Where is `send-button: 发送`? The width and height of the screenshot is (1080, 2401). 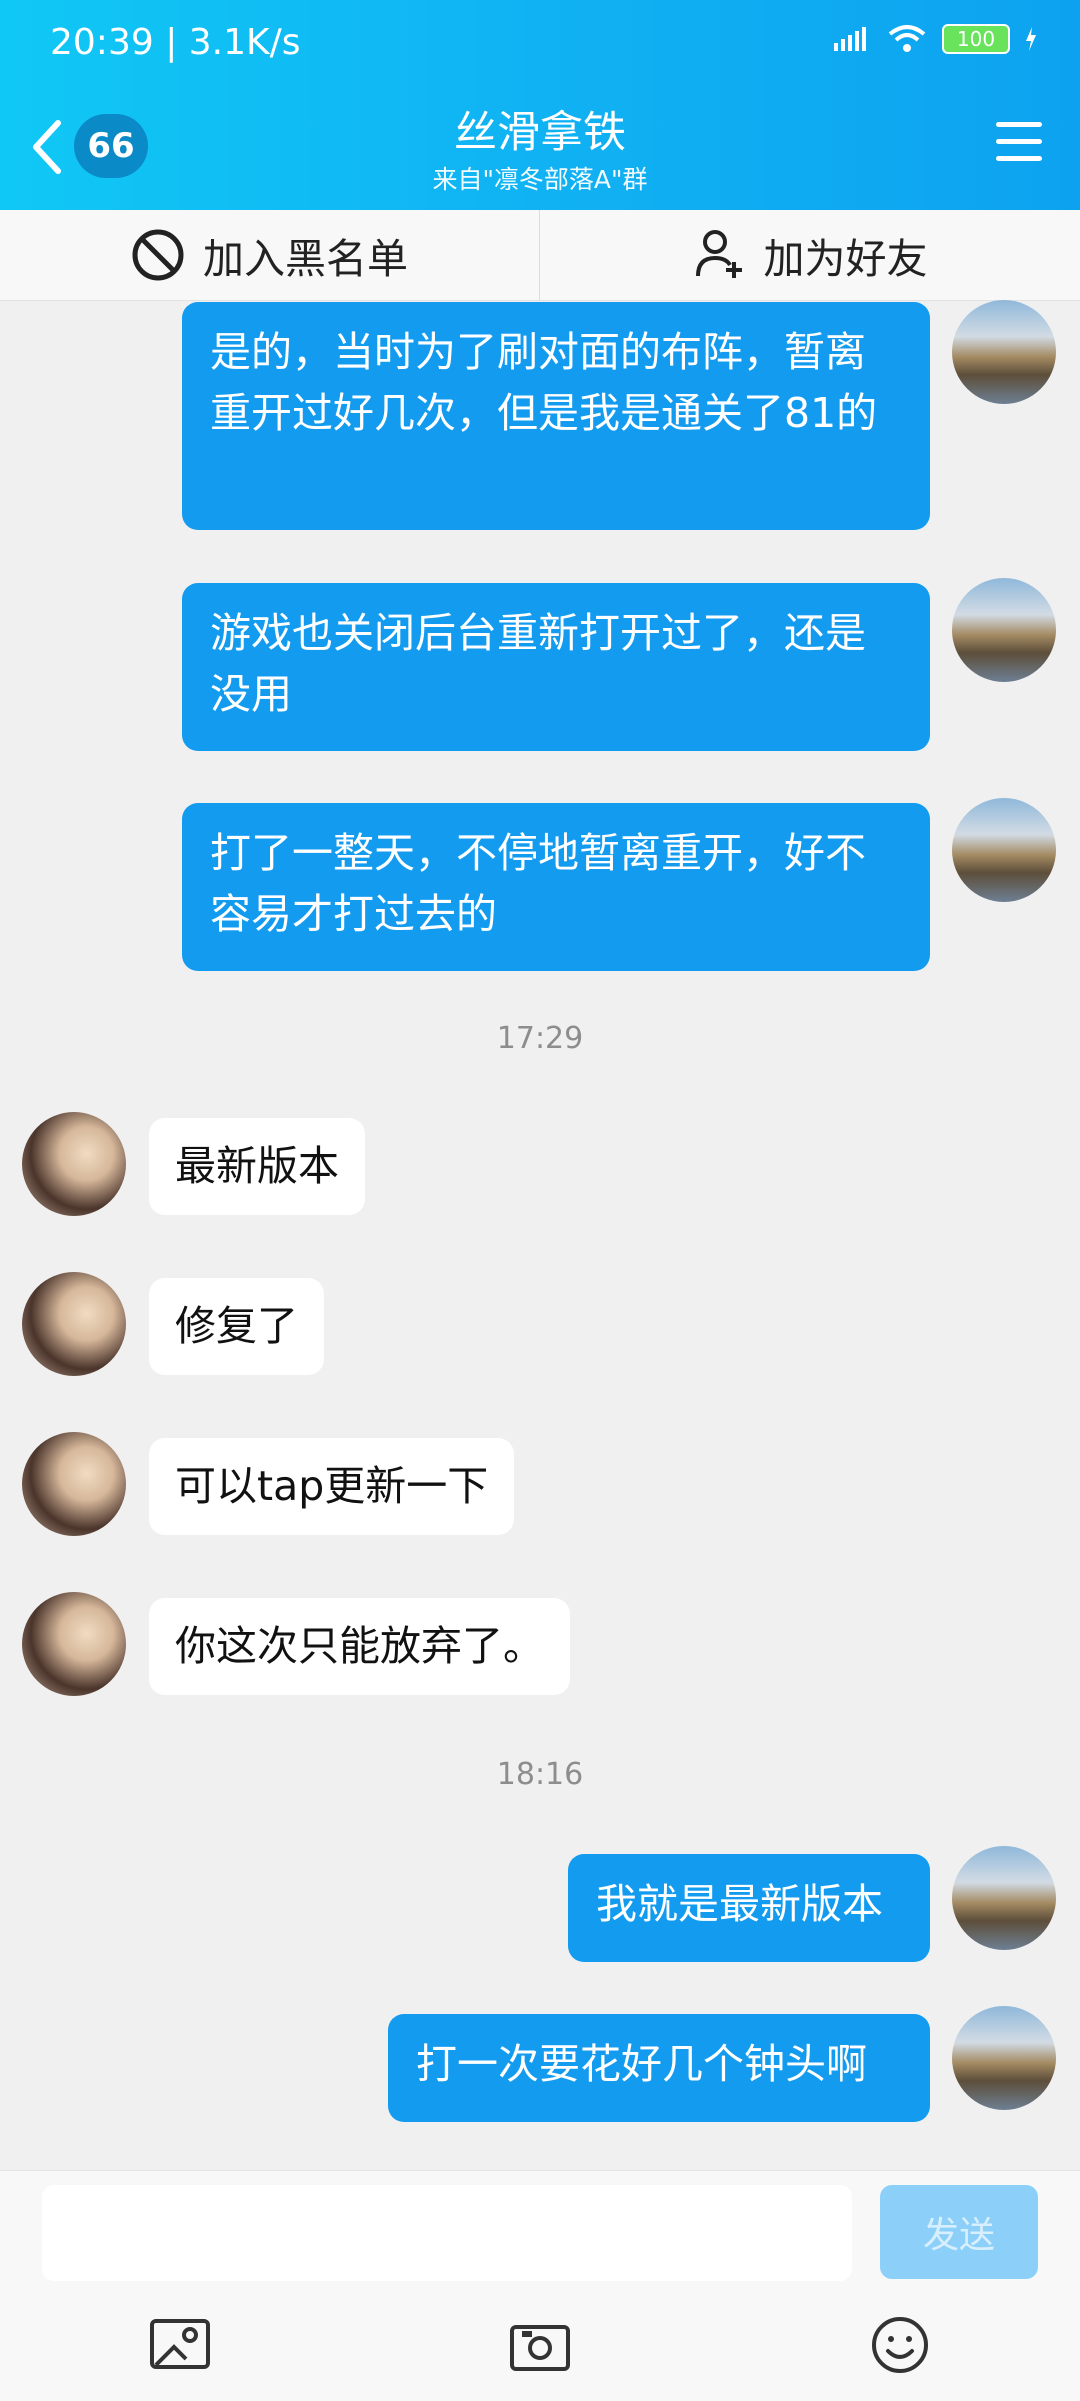
send-button: 发送 is located at coordinates (959, 2232).